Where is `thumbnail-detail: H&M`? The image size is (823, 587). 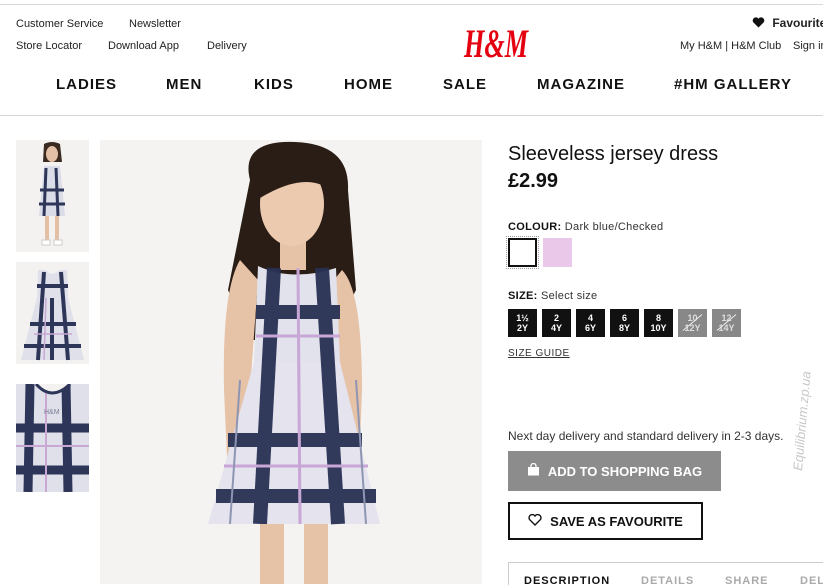
thumbnail-detail: H&M is located at coordinates (52, 438).